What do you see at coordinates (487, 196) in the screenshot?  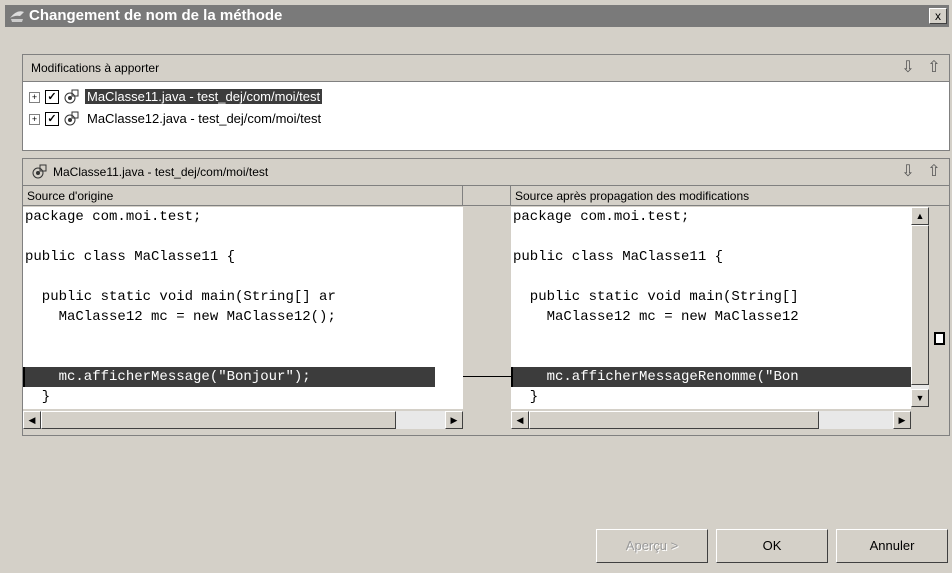 I see `center-column-header` at bounding box center [487, 196].